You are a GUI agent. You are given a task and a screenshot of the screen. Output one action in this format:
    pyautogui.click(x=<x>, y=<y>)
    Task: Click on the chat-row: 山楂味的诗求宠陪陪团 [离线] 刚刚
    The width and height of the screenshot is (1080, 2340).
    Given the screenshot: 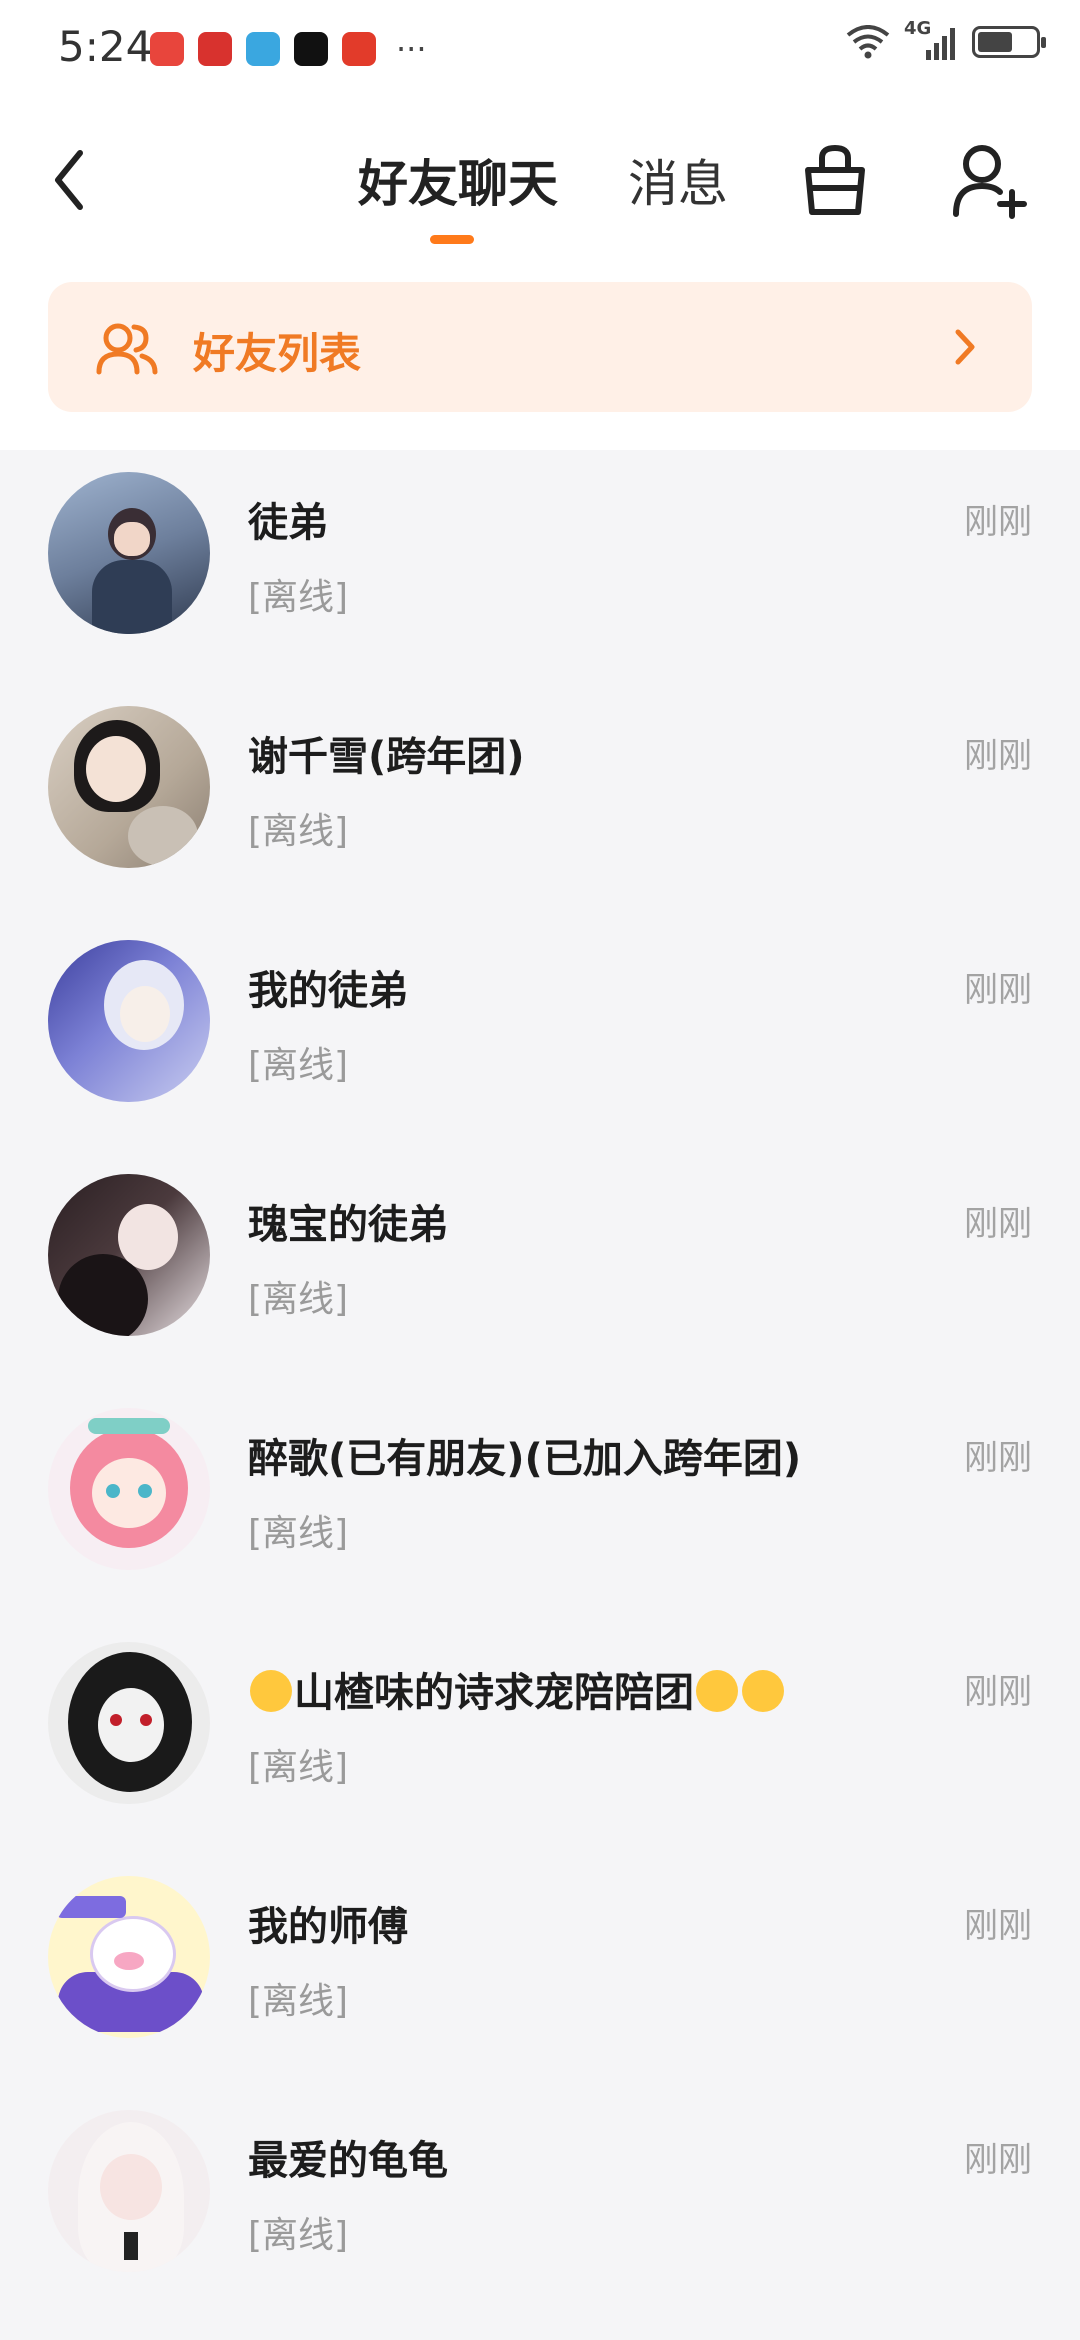 What is the action you would take?
    pyautogui.click(x=540, y=1737)
    